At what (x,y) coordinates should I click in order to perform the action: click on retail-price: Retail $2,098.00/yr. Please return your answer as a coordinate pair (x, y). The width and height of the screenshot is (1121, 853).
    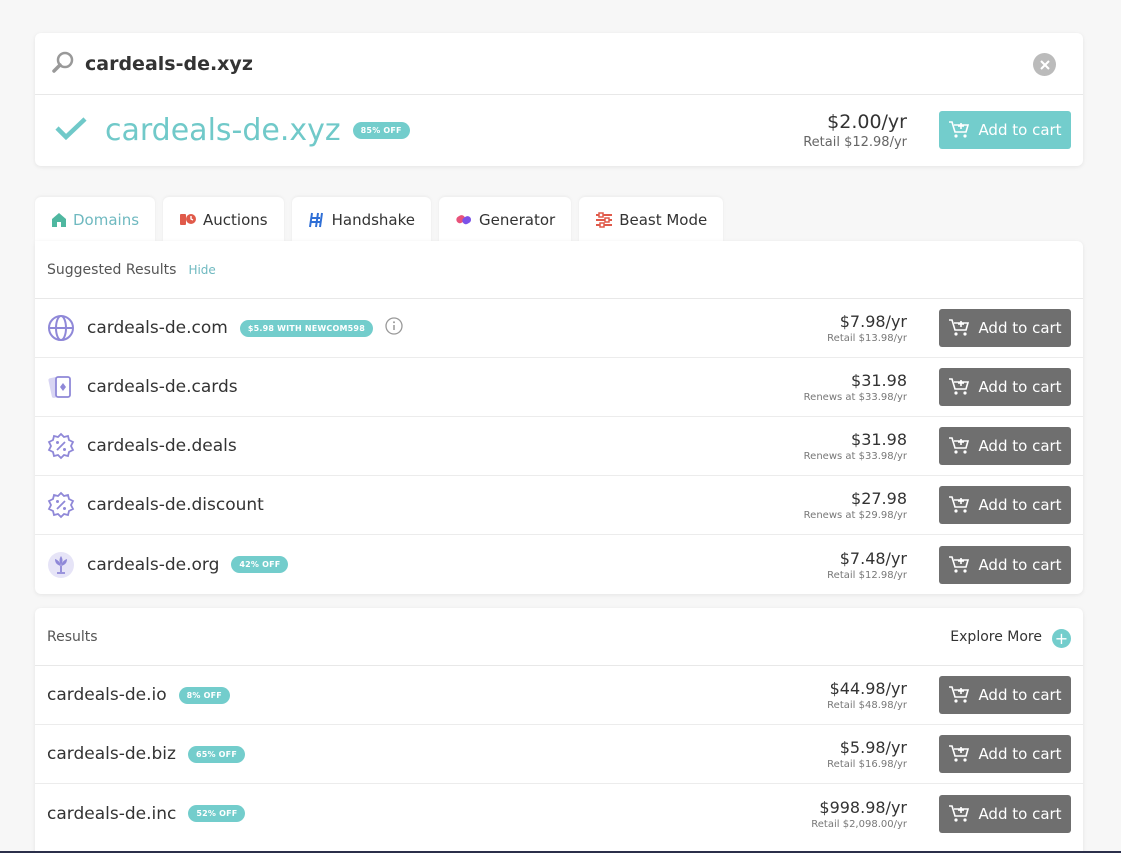
    Looking at the image, I should click on (859, 824).